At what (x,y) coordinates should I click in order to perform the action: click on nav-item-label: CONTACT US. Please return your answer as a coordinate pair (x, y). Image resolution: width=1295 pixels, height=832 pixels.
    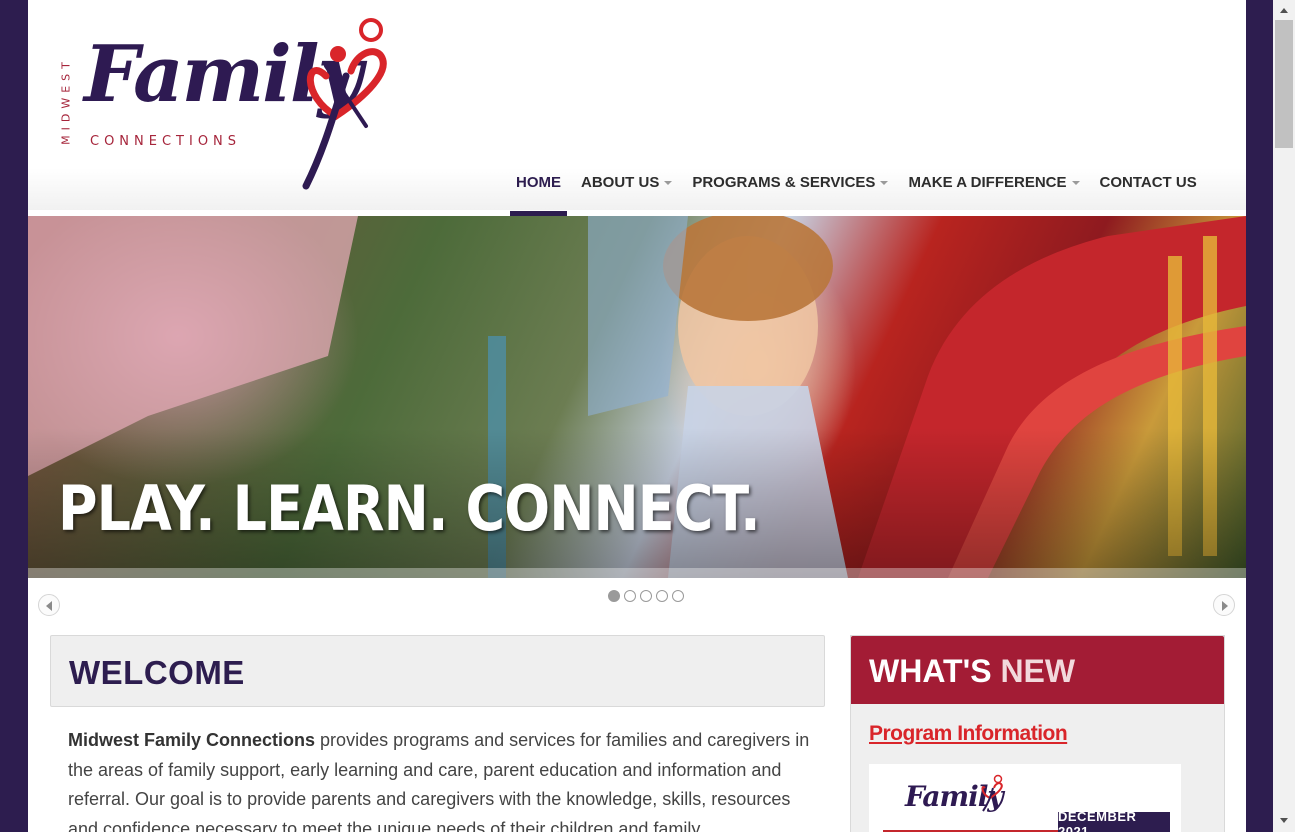
    Looking at the image, I should click on (1148, 182).